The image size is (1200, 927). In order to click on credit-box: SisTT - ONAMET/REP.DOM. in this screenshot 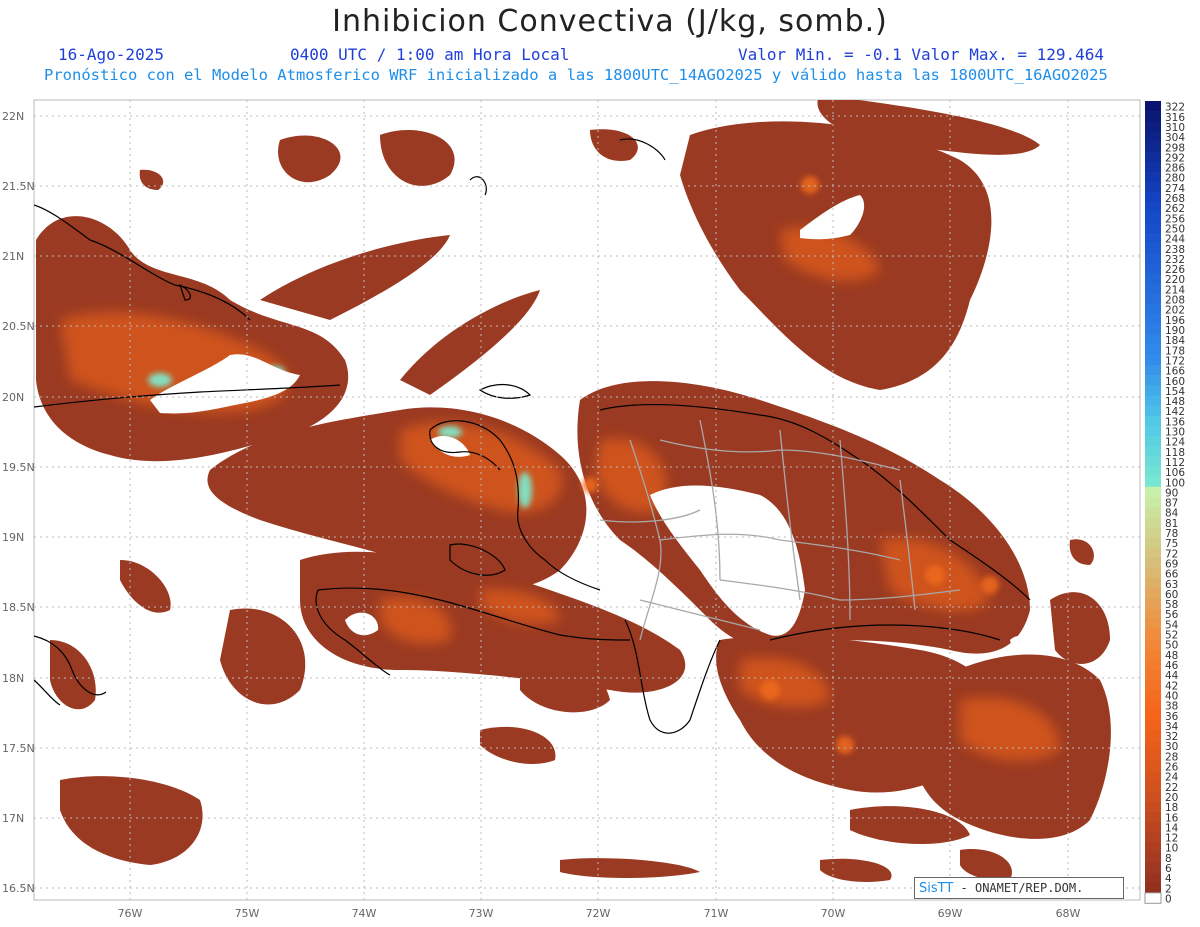, I will do `click(1019, 888)`.